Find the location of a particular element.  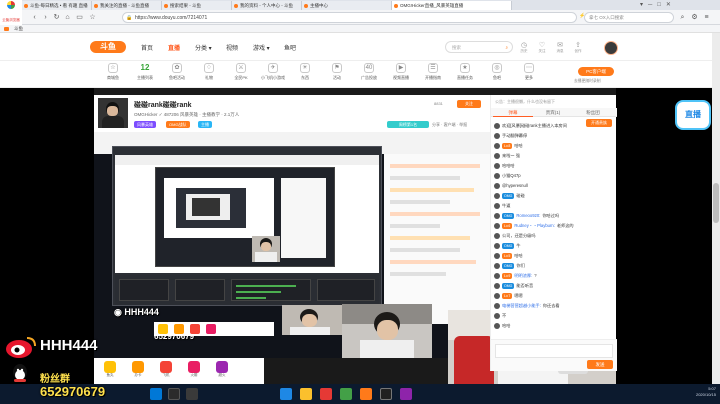

chat-badge: Lv.7 is located at coordinates (507, 295).